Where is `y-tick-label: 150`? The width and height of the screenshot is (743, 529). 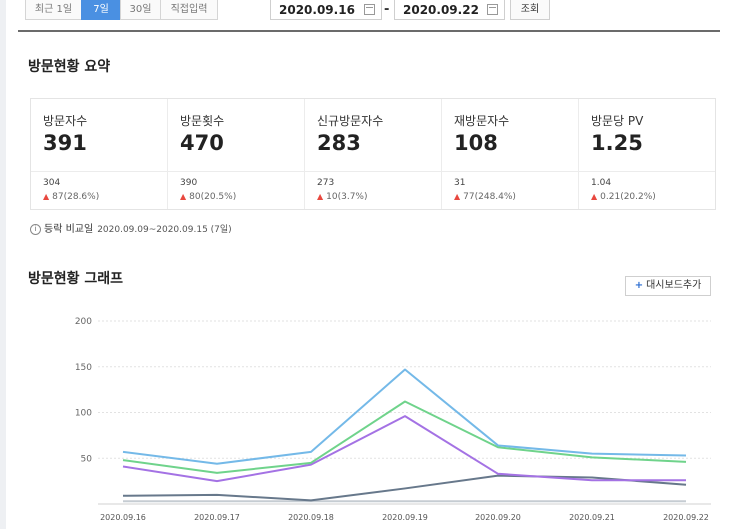 y-tick-label: 150 is located at coordinates (83, 368).